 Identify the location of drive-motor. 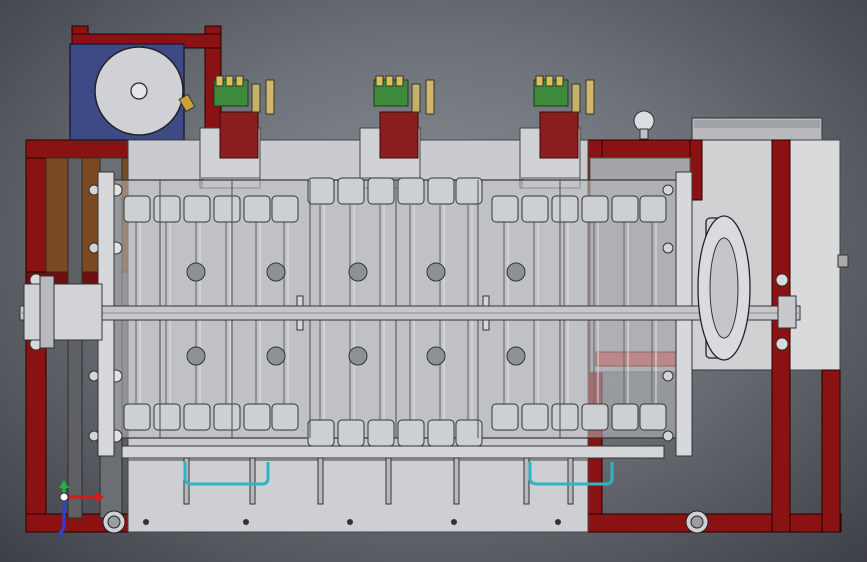
(132, 92).